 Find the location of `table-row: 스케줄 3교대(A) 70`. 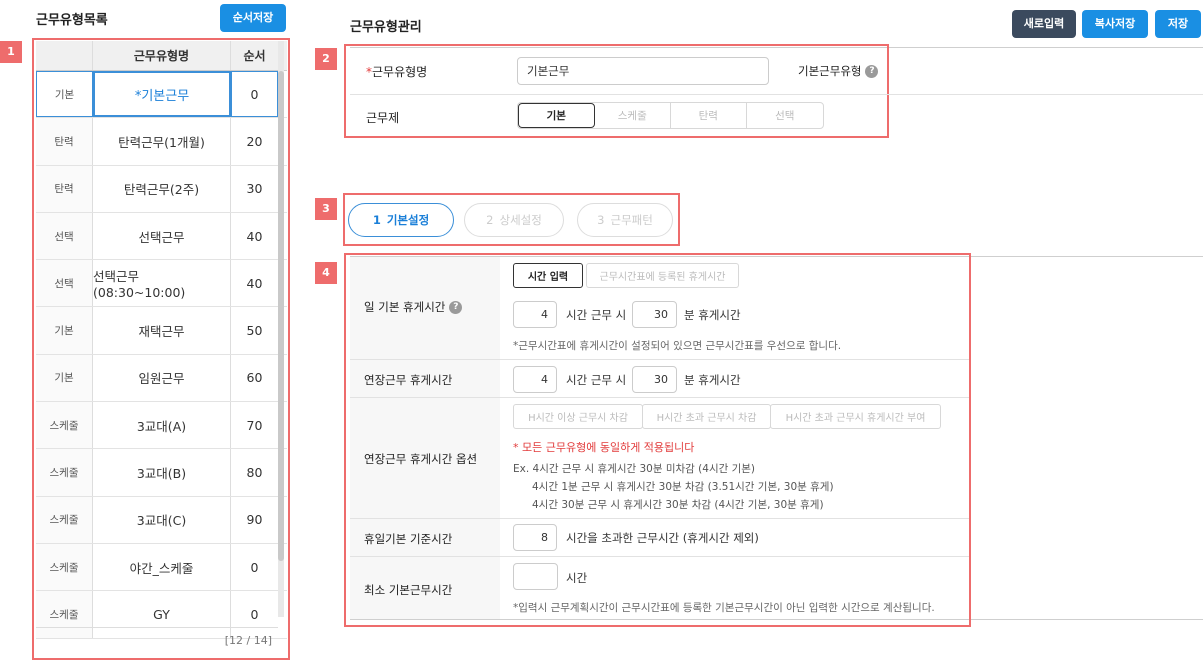

table-row: 스케줄 3교대(A) 70 is located at coordinates (161, 426).